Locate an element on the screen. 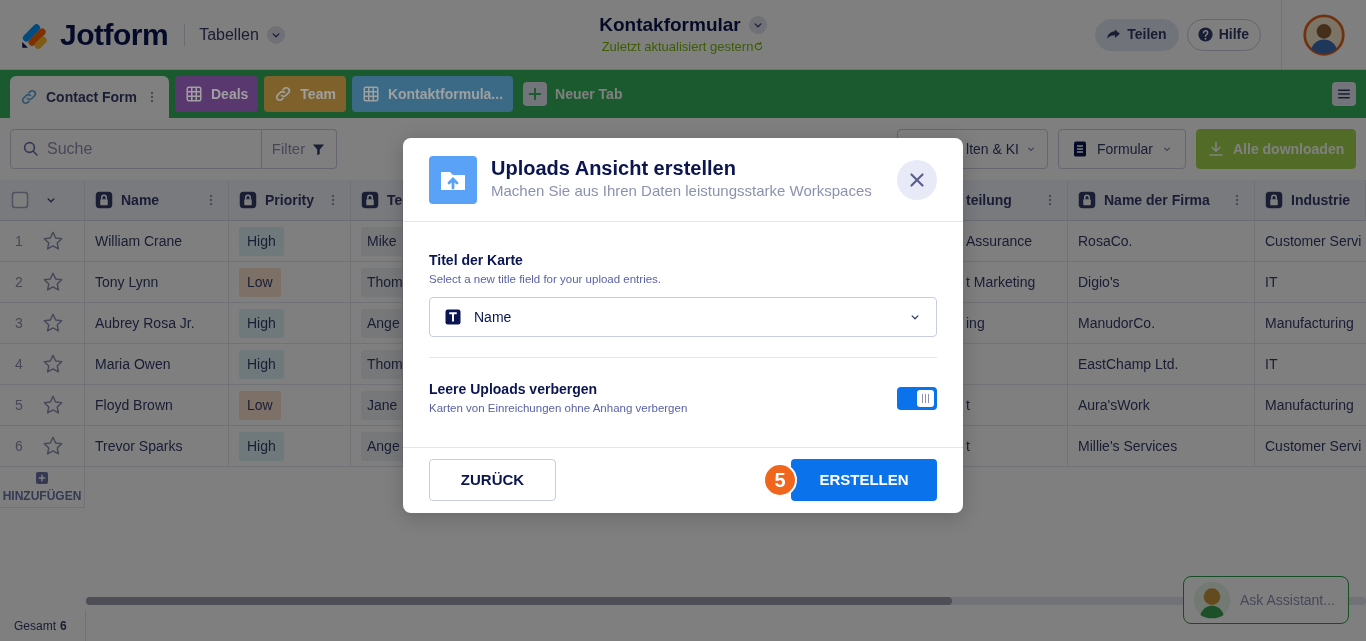 This screenshot has width=1366, height=641. table-cell-text: Maria Owen is located at coordinates (133, 364).